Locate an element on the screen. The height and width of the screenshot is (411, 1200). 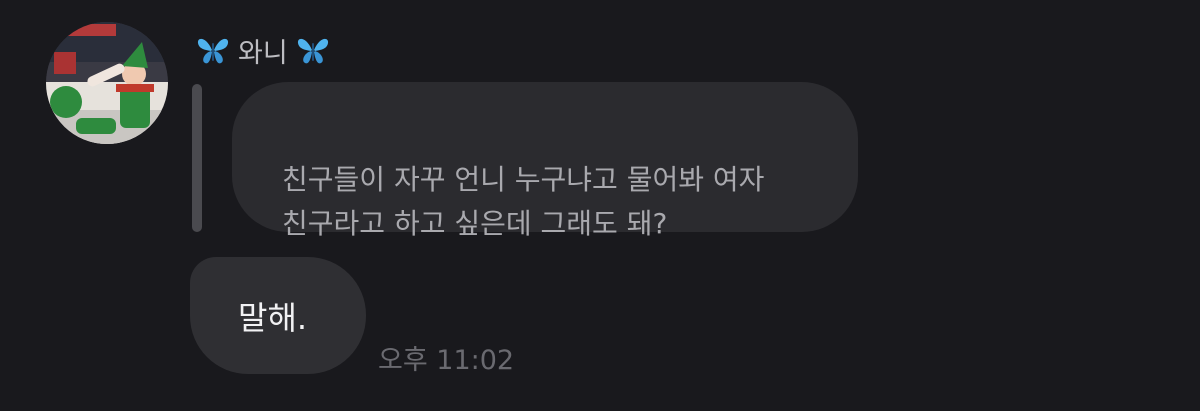
reply-message-text: 말해. is located at coordinates (273, 317).